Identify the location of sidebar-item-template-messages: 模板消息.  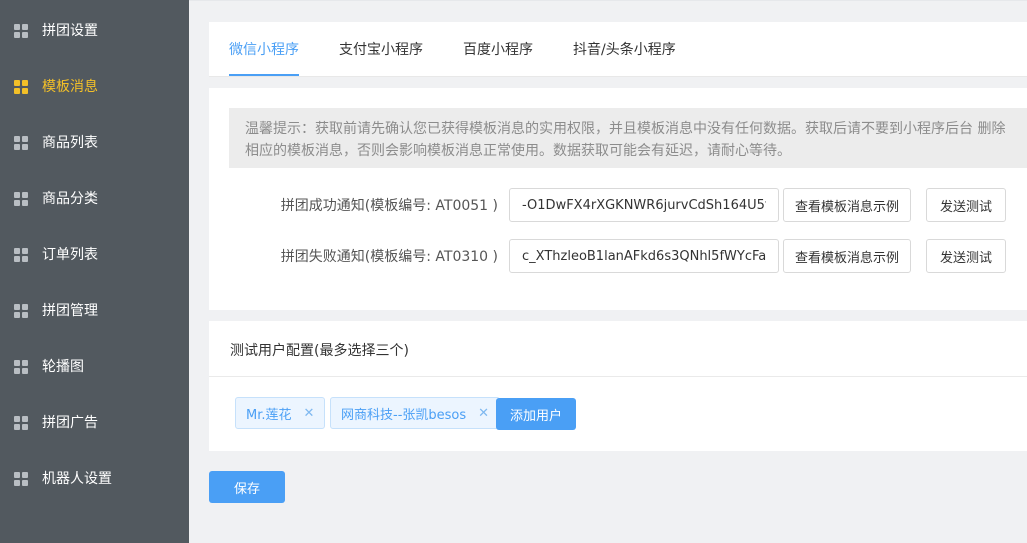
(94, 86).